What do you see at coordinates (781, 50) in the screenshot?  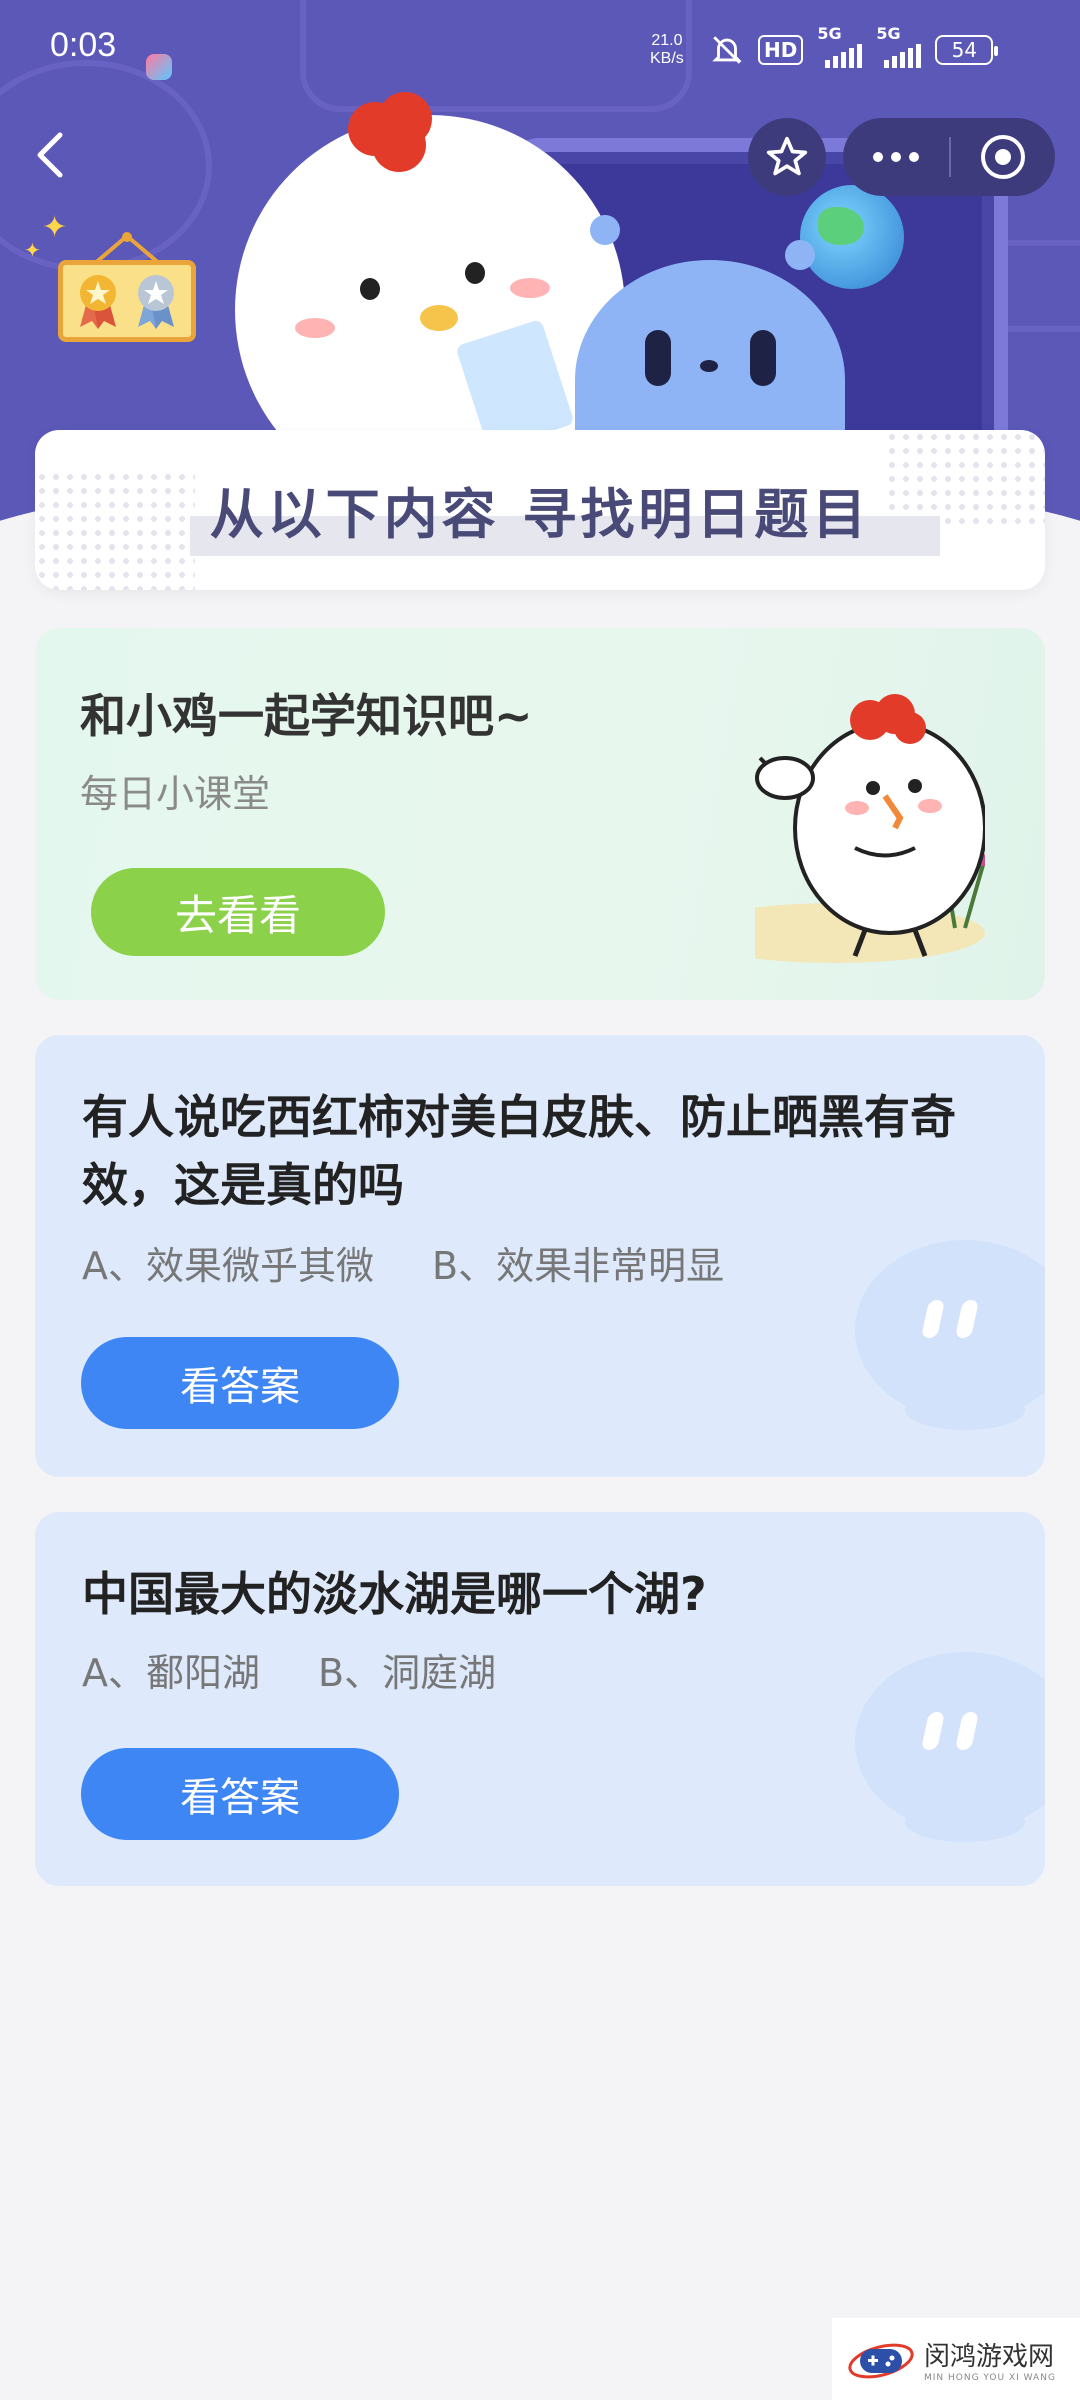 I see `hd-badge: HD` at bounding box center [781, 50].